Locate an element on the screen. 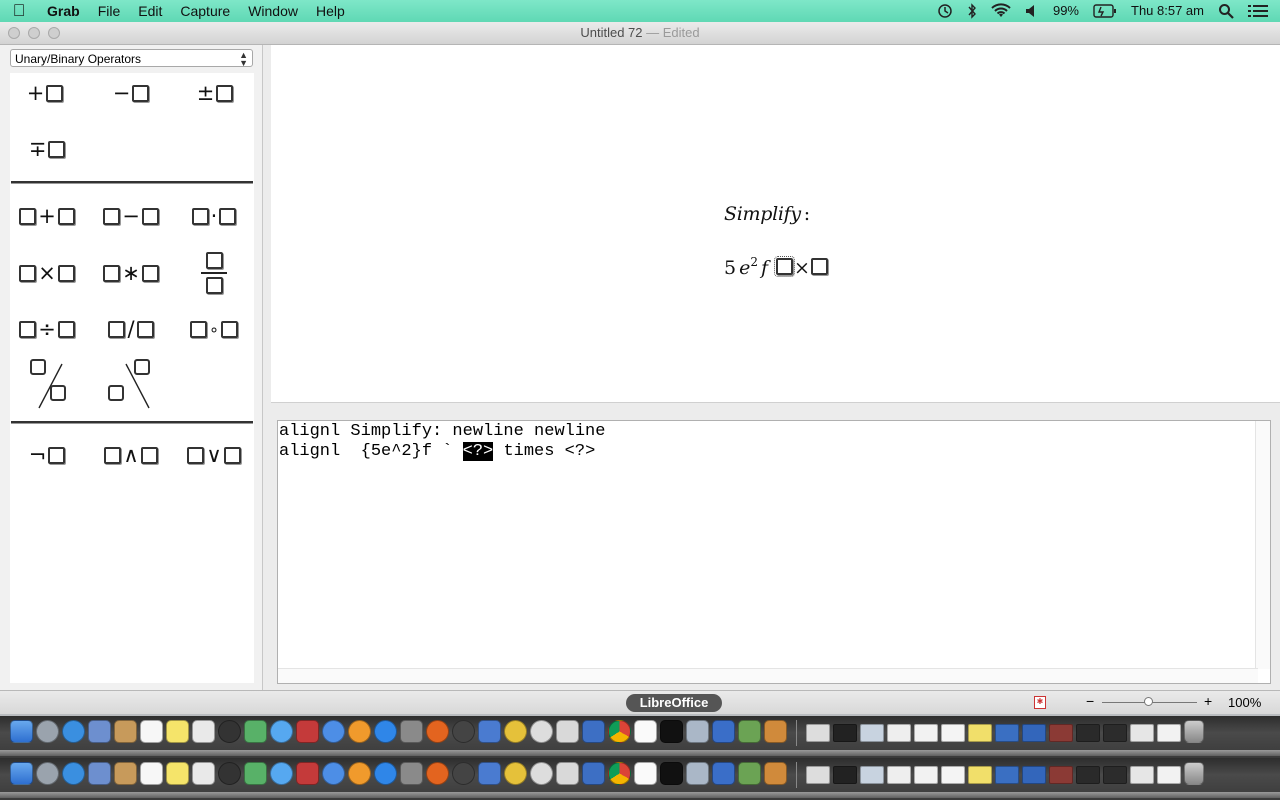 The height and width of the screenshot is (800, 1280). wifi-icon is located at coordinates (1001, 11).